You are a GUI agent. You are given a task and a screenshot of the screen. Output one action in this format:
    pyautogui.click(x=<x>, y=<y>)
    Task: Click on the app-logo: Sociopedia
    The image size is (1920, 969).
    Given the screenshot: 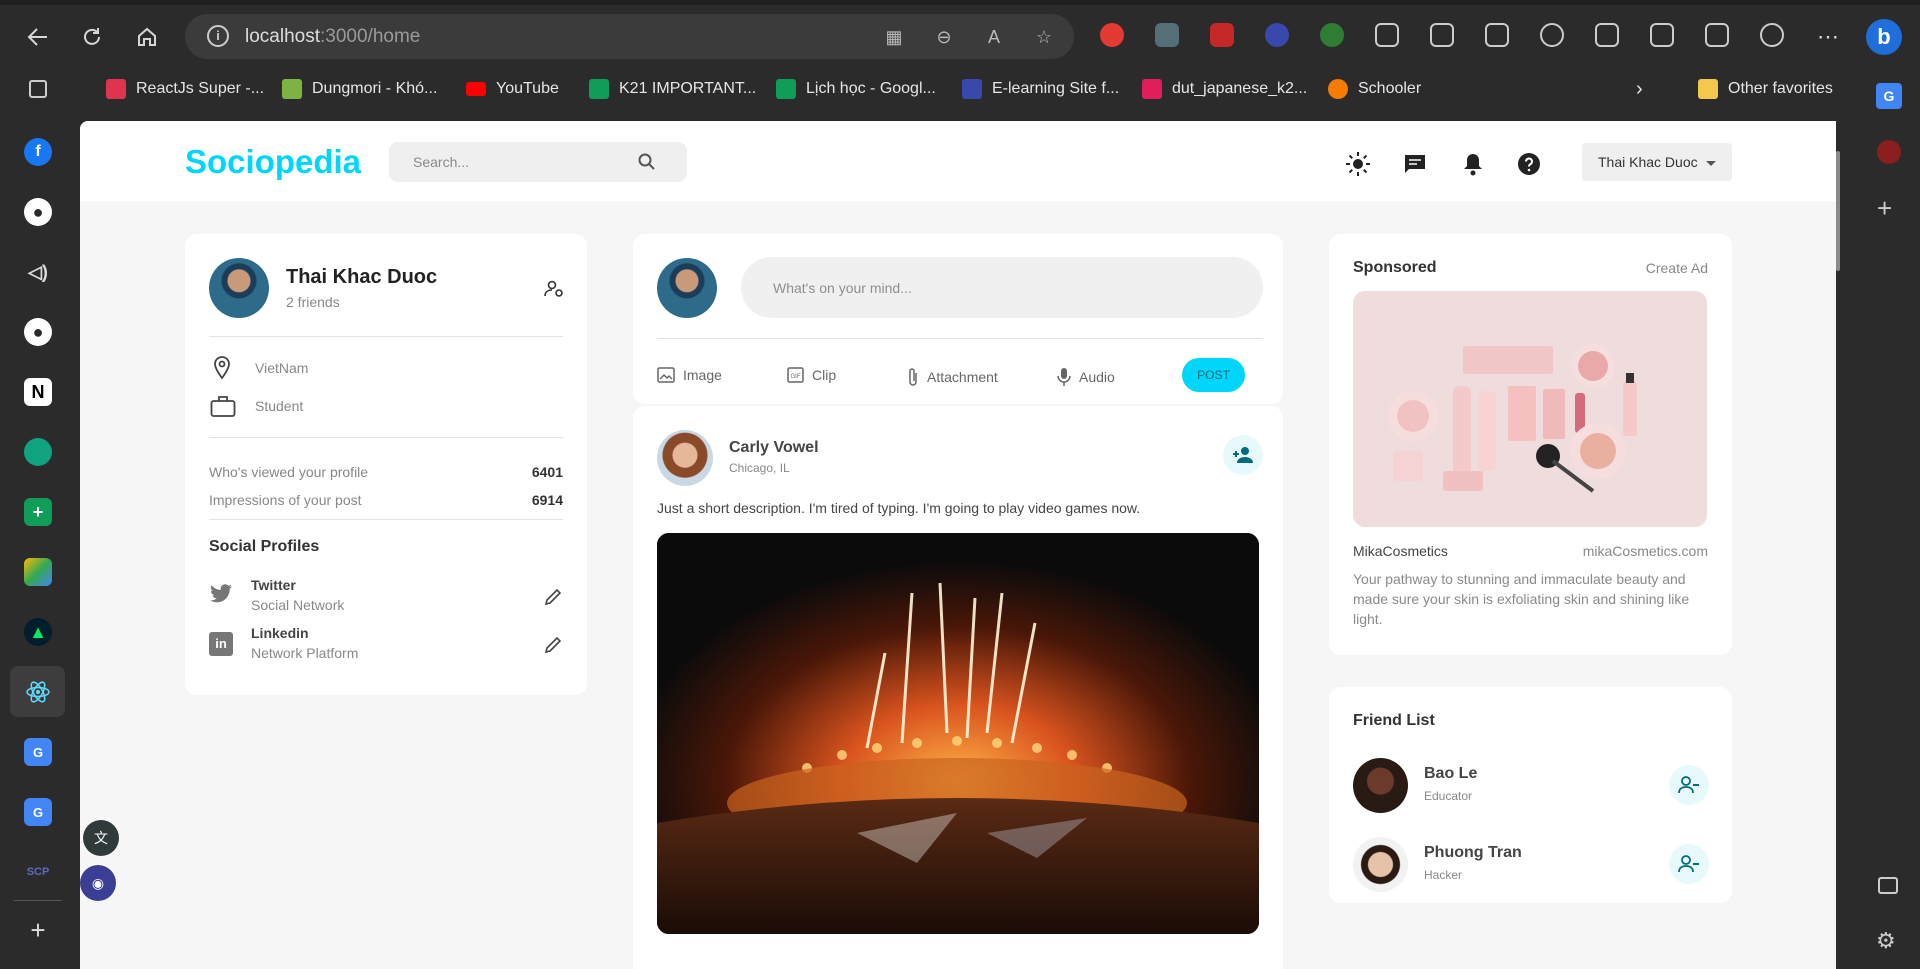 What is the action you would take?
    pyautogui.click(x=273, y=162)
    